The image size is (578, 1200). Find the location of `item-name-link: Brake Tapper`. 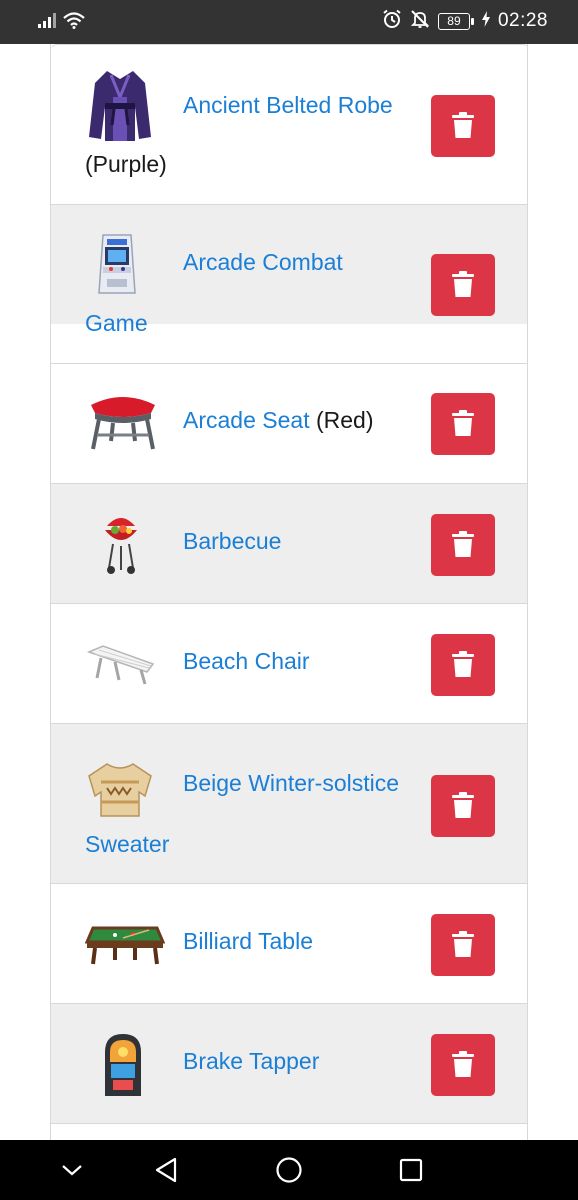

item-name-link: Brake Tapper is located at coordinates (251, 1061).